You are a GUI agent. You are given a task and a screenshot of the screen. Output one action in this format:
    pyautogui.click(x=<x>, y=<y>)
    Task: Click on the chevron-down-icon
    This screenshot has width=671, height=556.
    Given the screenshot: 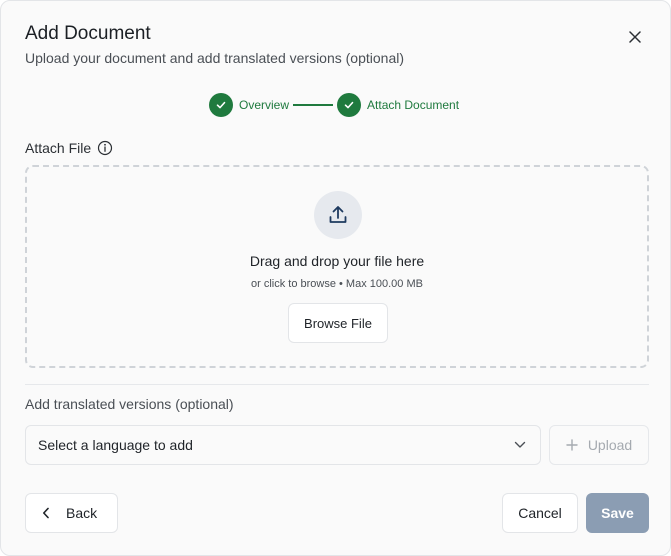 What is the action you would take?
    pyautogui.click(x=520, y=444)
    